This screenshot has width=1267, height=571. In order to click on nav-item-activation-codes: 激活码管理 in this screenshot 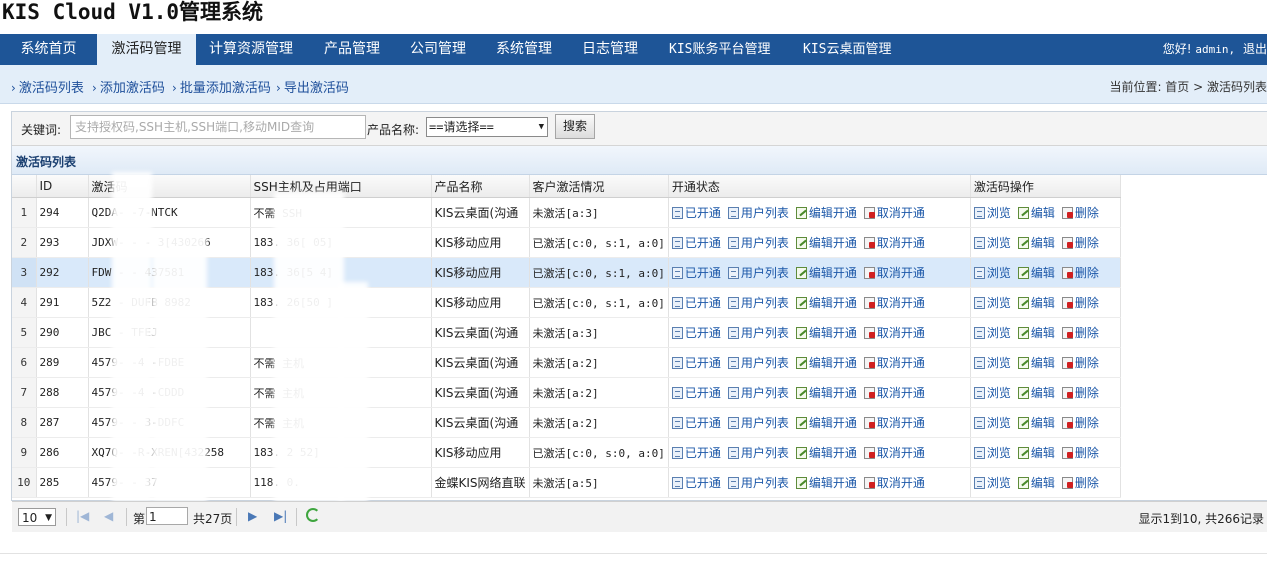, I will do `click(146, 49)`.